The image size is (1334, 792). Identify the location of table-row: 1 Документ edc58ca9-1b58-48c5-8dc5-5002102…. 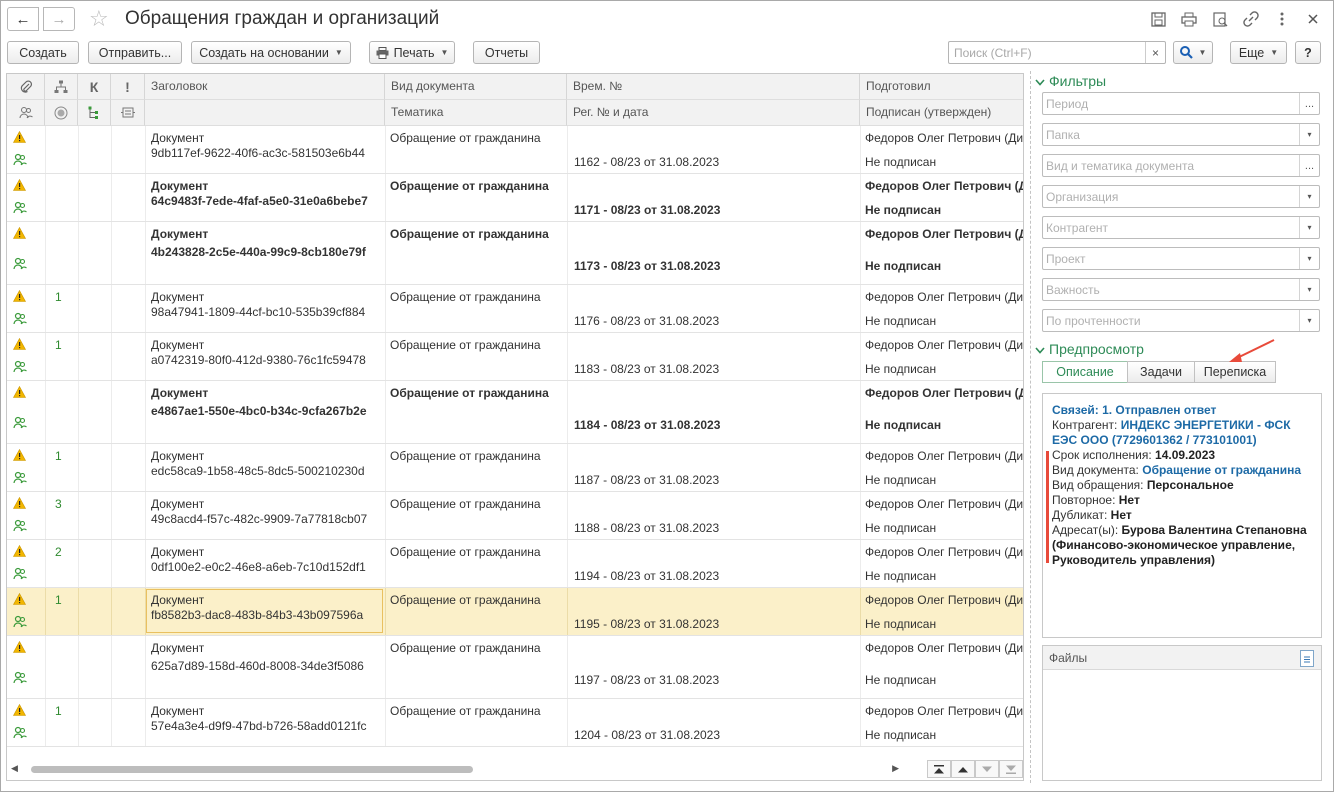
(515, 468).